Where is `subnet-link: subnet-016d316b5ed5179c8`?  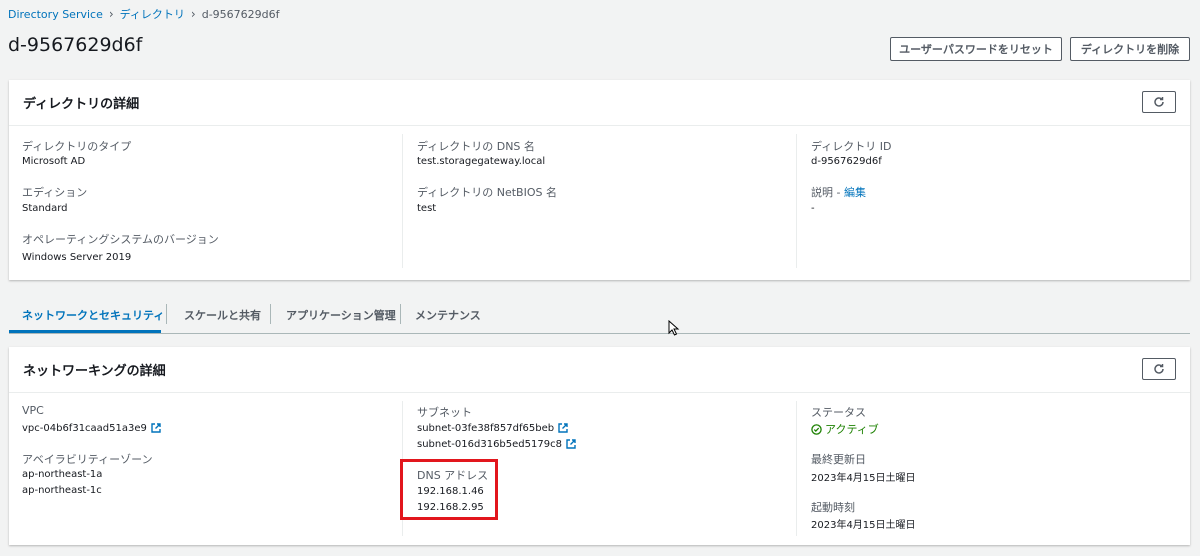 subnet-link: subnet-016d316b5ed5179c8 is located at coordinates (496, 444).